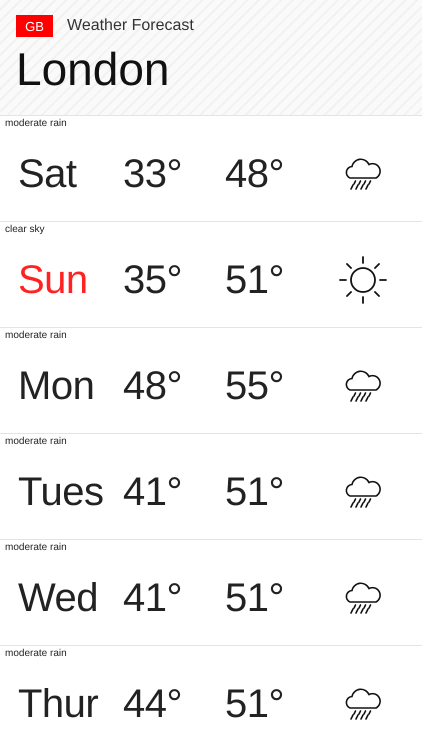 The image size is (422, 750). Describe the element at coordinates (58, 598) in the screenshot. I see `day-name: Wed` at that location.